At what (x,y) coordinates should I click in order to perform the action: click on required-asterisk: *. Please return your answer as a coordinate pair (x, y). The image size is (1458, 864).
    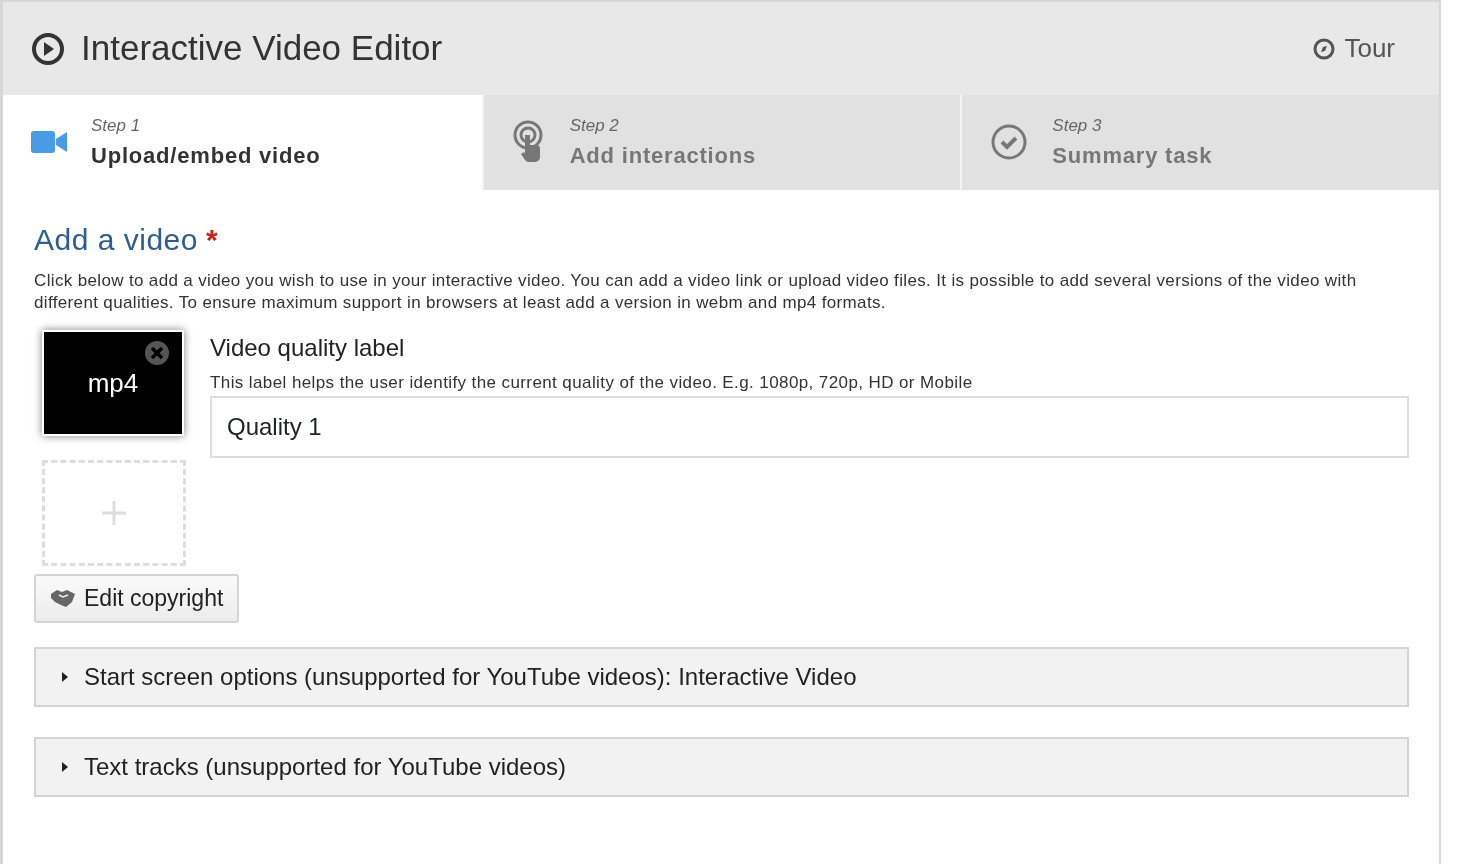
    Looking at the image, I should click on (212, 239).